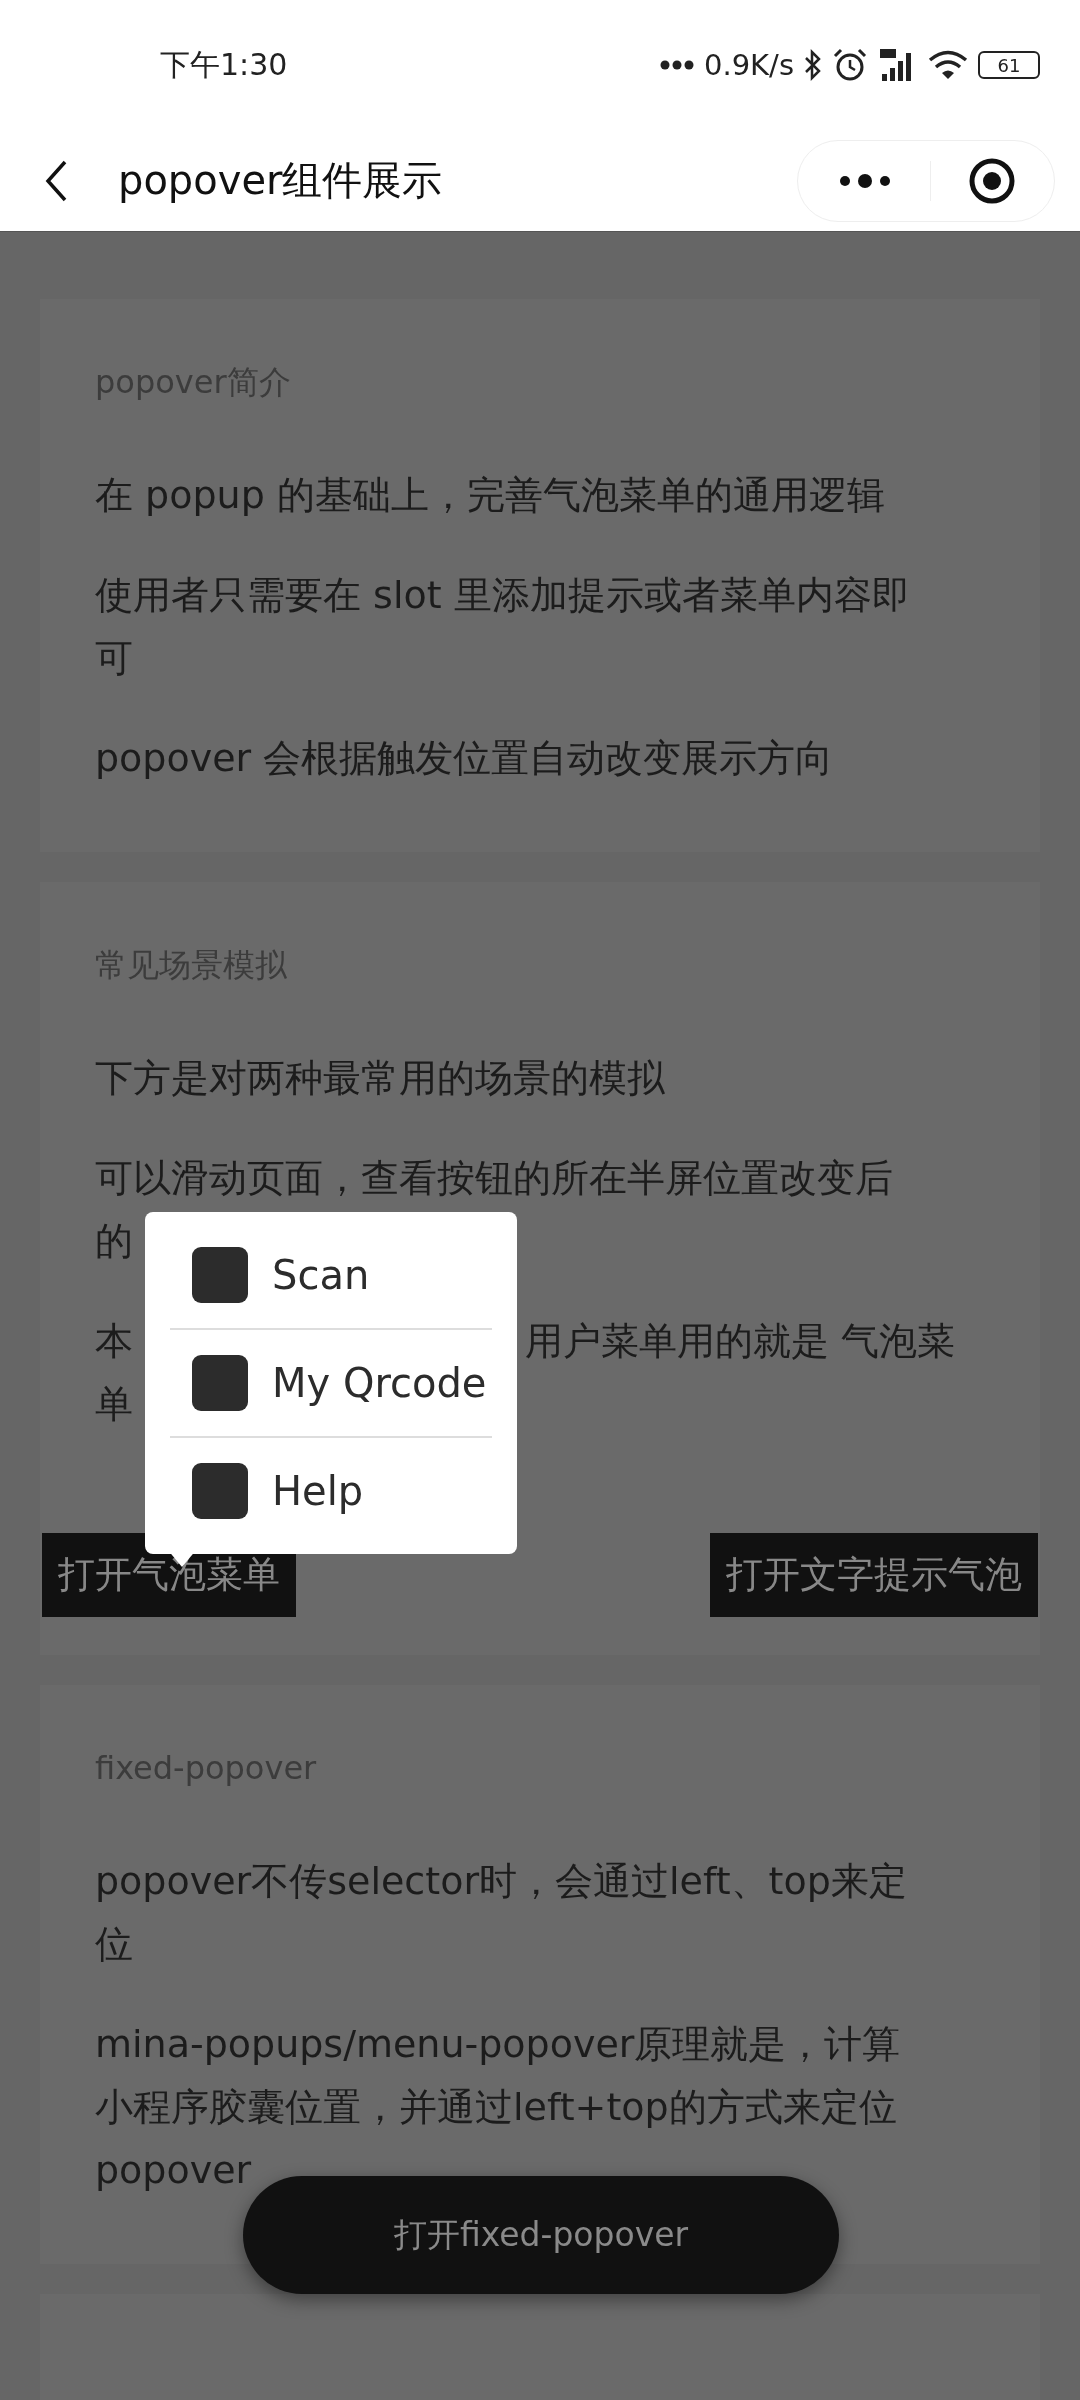 This screenshot has width=1080, height=2400. Describe the element at coordinates (494, 1178) in the screenshot. I see `text-line: 可以滑动页面，查看按钮的所在半屏位置改变后` at that location.